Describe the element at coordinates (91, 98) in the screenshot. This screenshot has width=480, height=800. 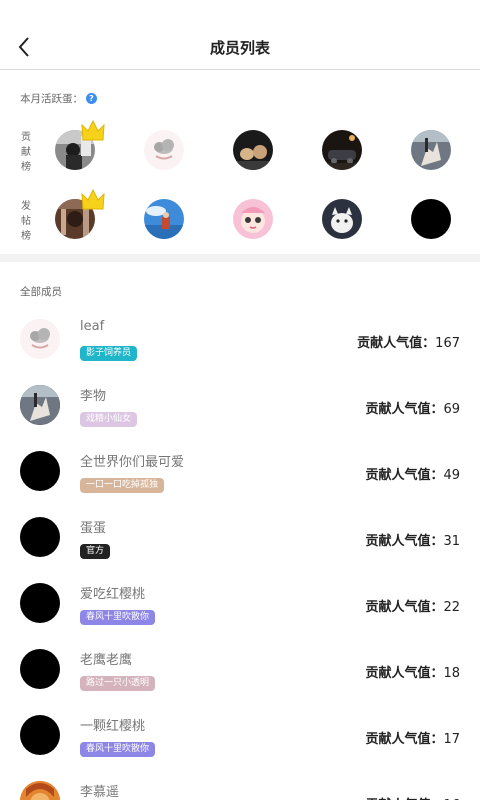
I see `question-icon: ?` at that location.